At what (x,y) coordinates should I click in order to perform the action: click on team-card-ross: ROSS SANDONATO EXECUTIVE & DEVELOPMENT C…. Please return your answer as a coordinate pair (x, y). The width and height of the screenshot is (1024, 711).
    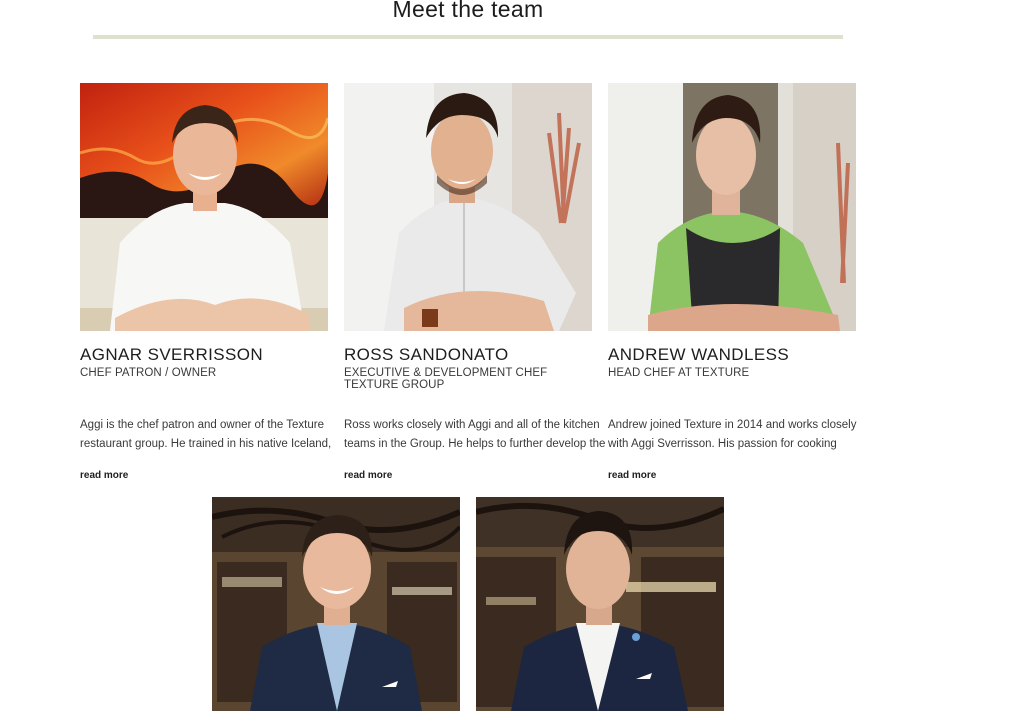
    Looking at the image, I should click on (474, 282).